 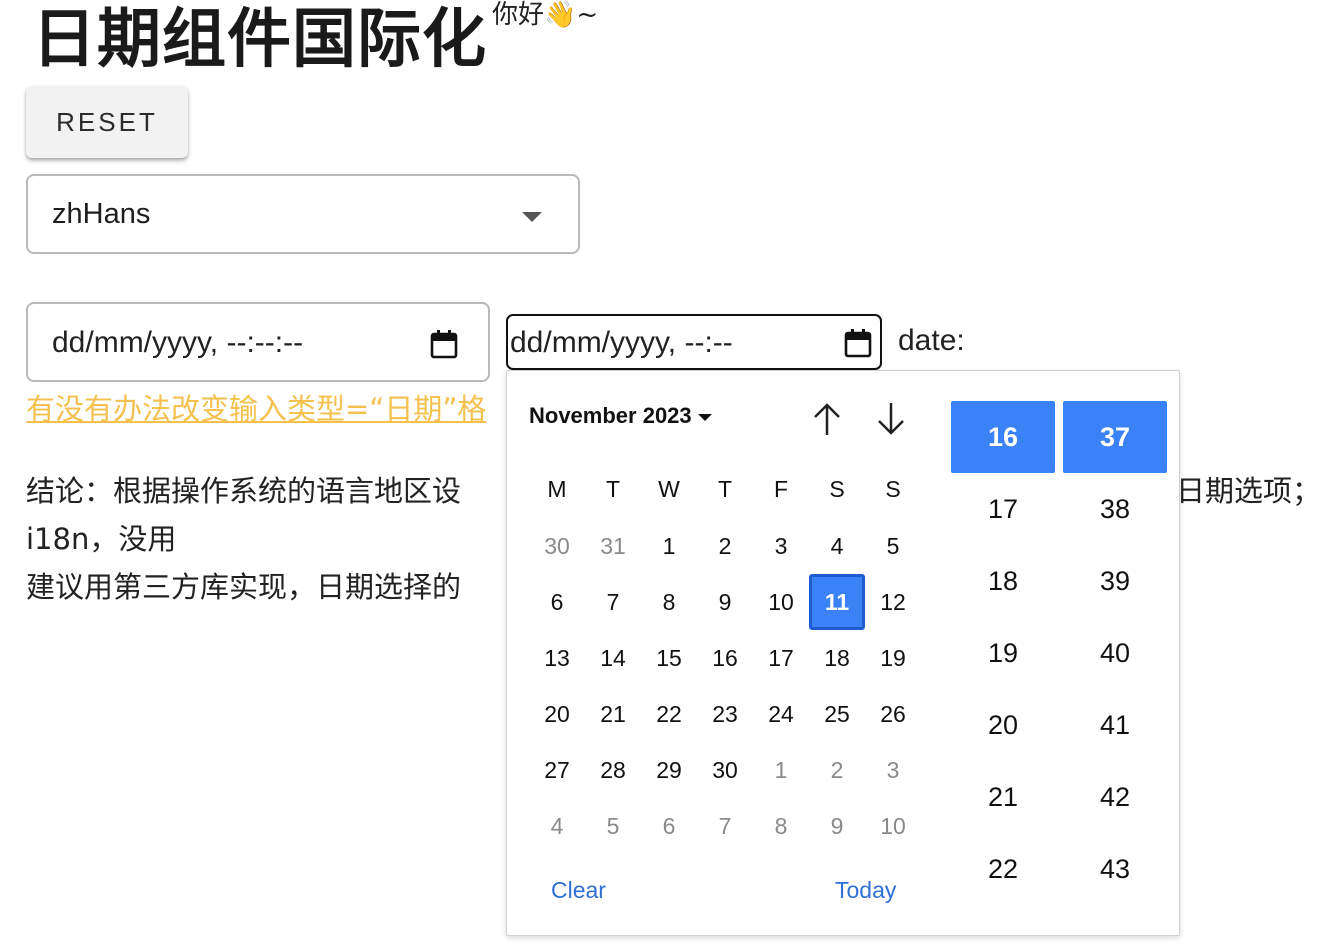 I want to click on hour-option: 18, so click(x=1003, y=581).